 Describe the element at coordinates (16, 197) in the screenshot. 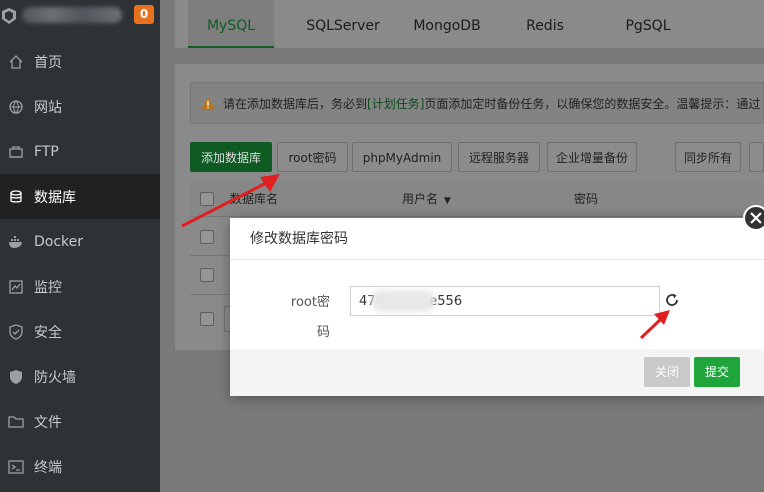

I see `database-icon` at that location.